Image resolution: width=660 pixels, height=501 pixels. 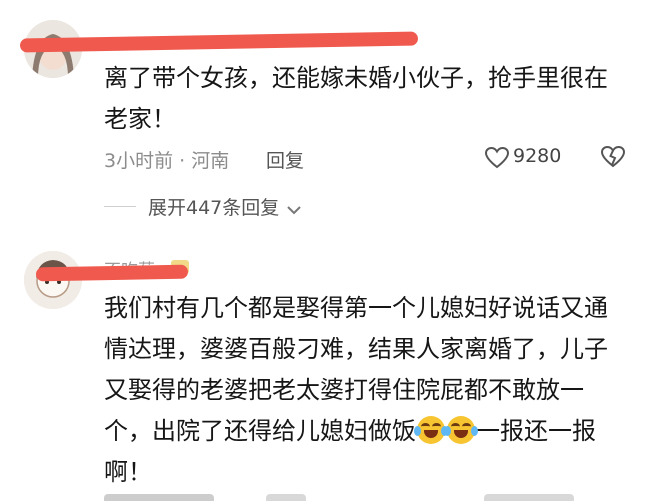 I want to click on comment-text-line: 又娶得的老婆把老太婆打得住院屁都不敢放一, so click(x=344, y=390).